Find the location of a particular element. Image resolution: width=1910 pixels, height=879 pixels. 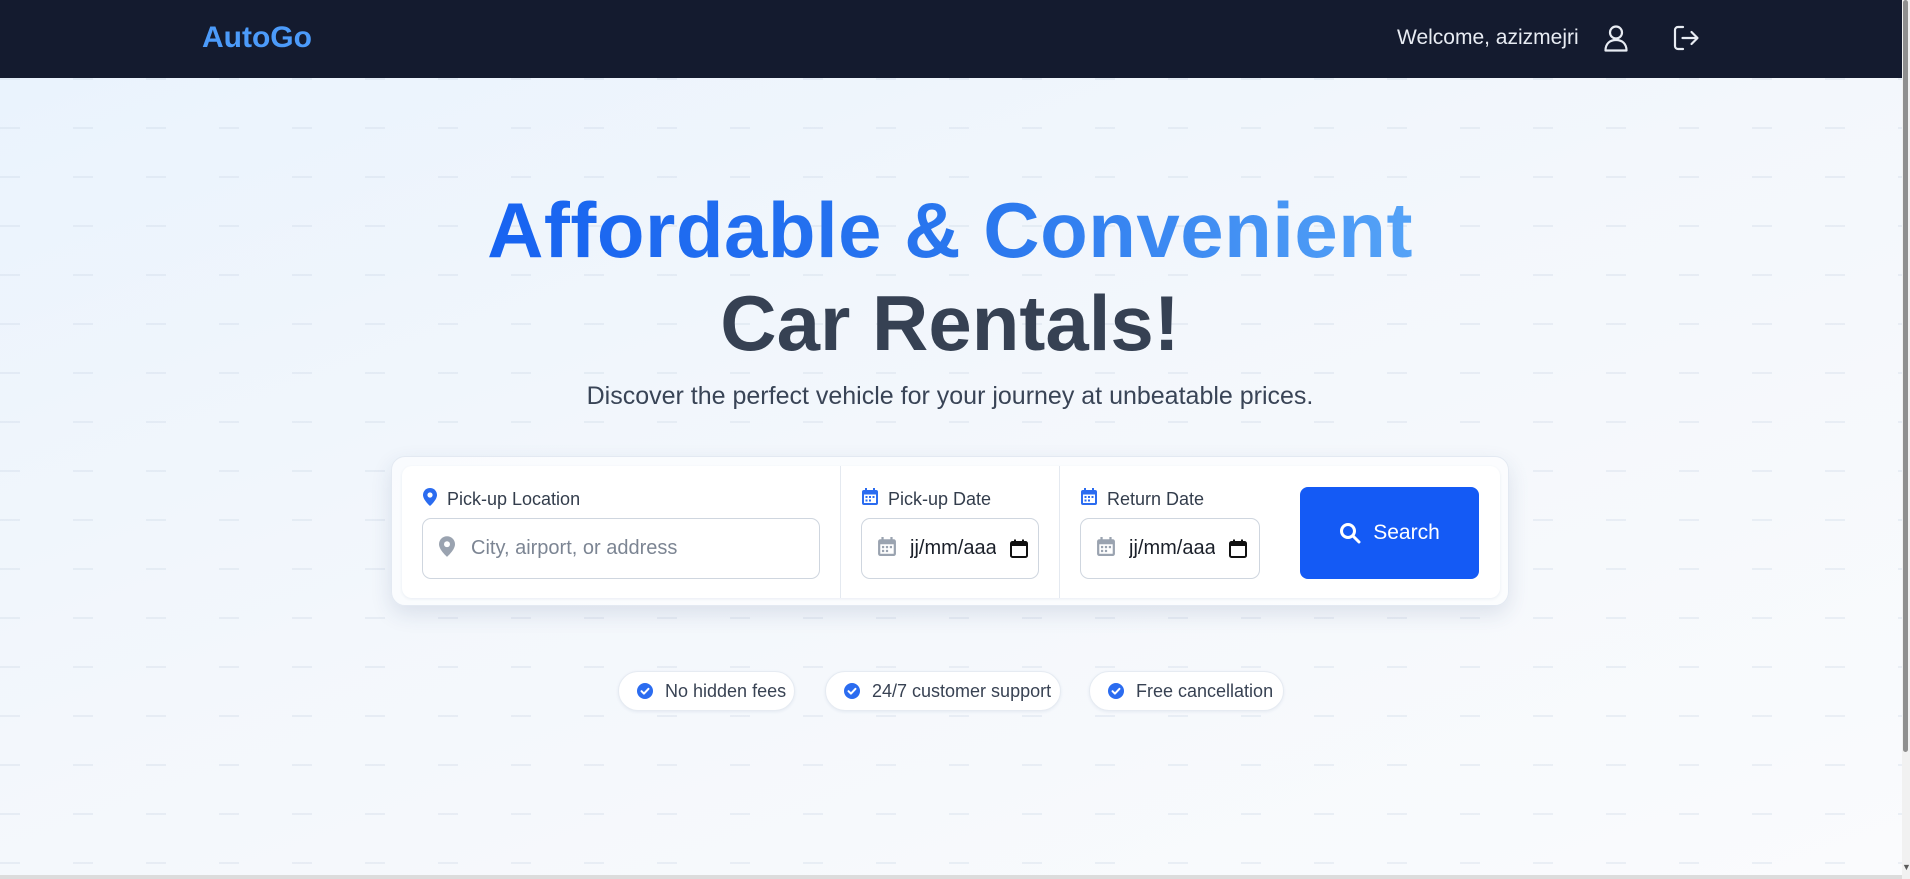

search-button: Search is located at coordinates (1389, 533).